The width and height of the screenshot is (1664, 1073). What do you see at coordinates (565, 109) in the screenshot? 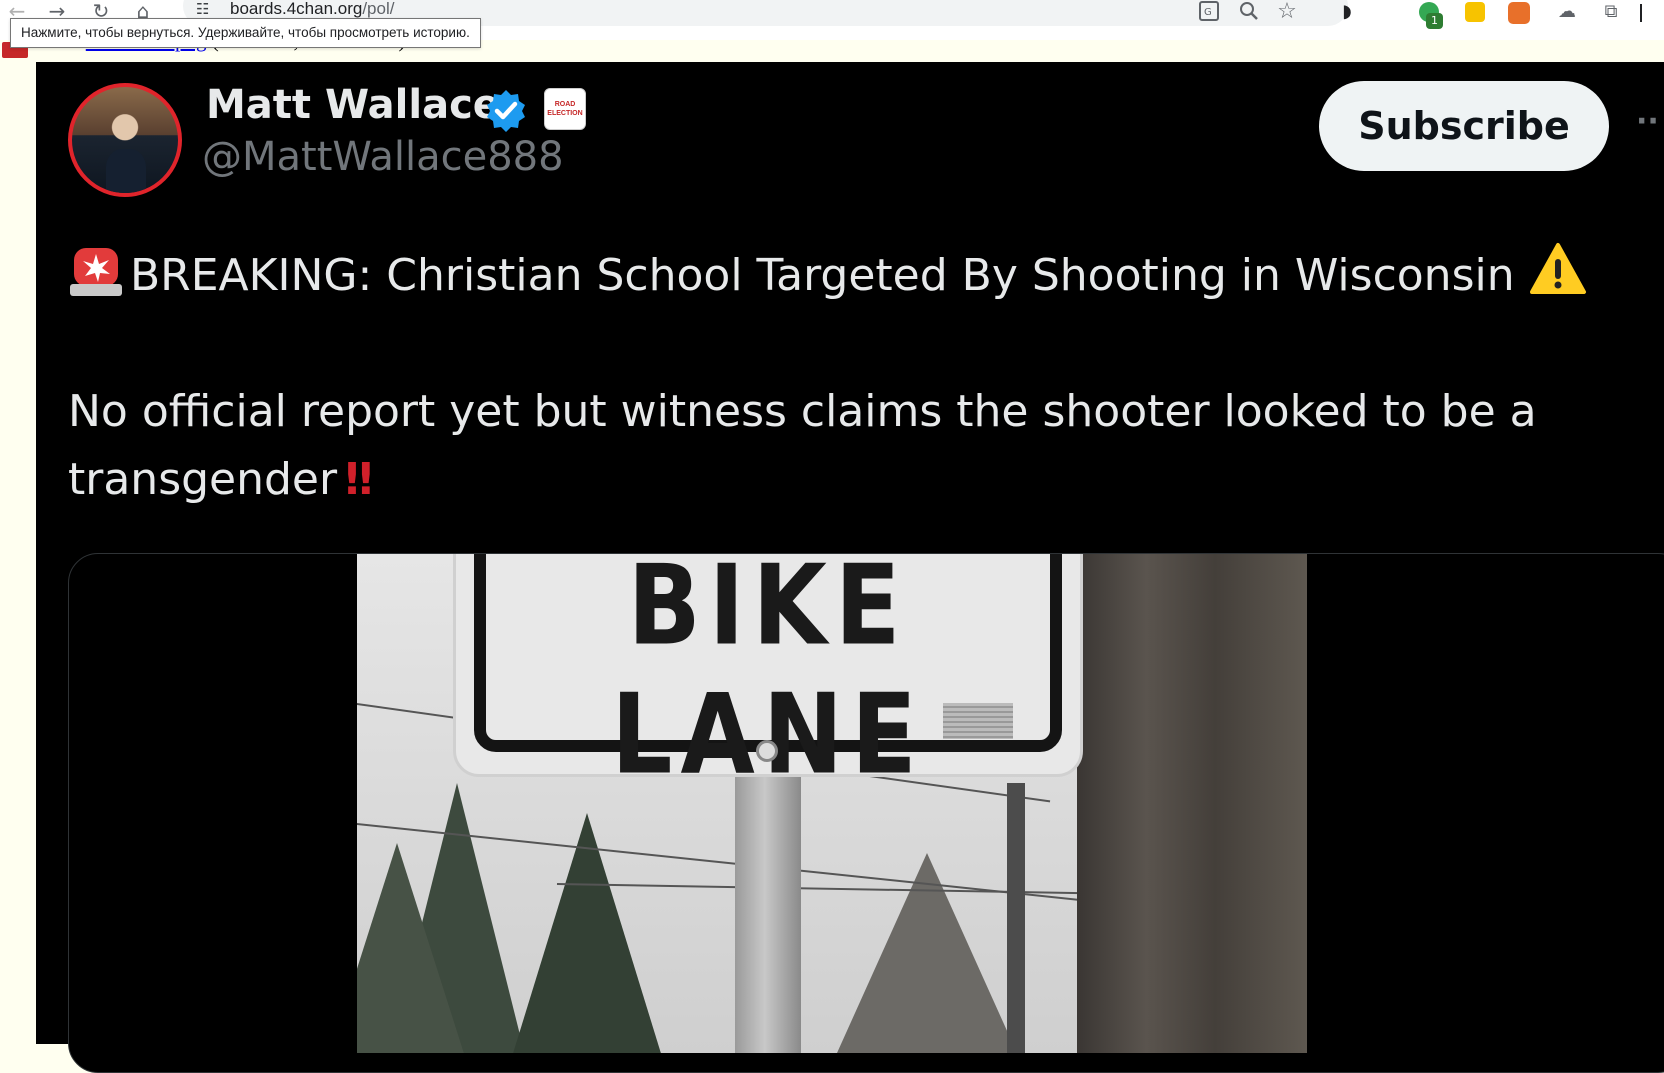
I see `affiliate-badge: ROAD ELECTION` at bounding box center [565, 109].